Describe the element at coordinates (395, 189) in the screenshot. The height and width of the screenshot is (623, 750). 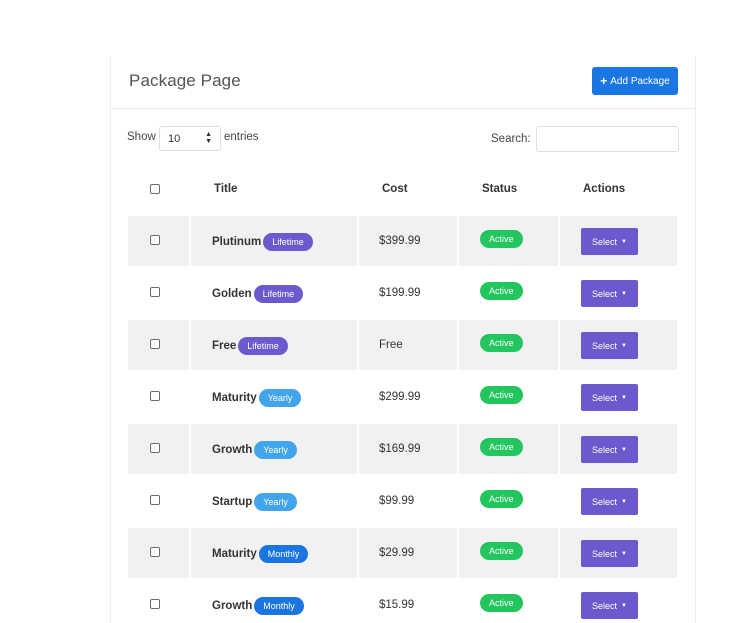
I see `column-header-cost: Cost` at that location.